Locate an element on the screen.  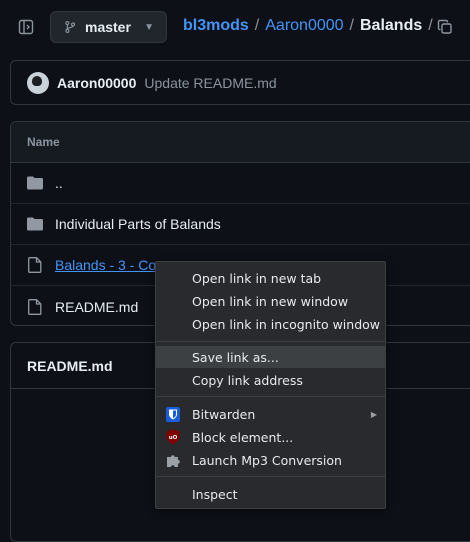
menu-item-open-new-window: Open link in new window is located at coordinates (270, 301).